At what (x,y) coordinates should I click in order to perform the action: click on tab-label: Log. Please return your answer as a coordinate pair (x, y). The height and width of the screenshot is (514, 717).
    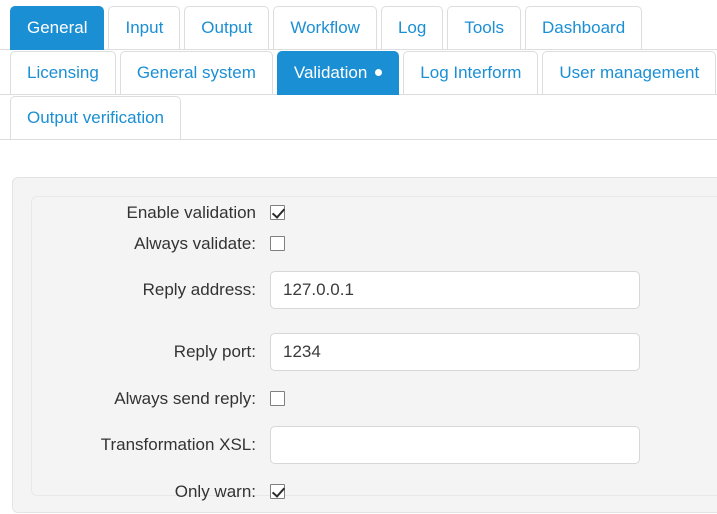
    Looking at the image, I should click on (412, 27).